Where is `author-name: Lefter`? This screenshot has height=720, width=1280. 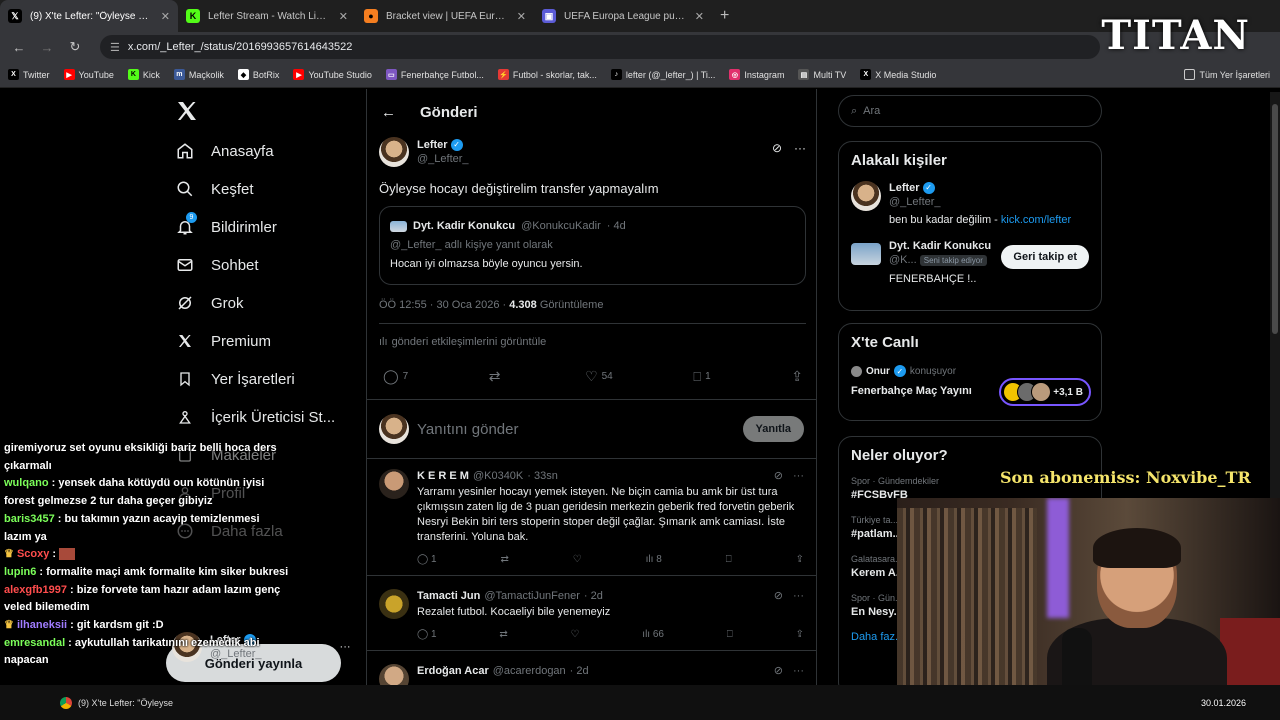
author-name: Lefter is located at coordinates (432, 145).